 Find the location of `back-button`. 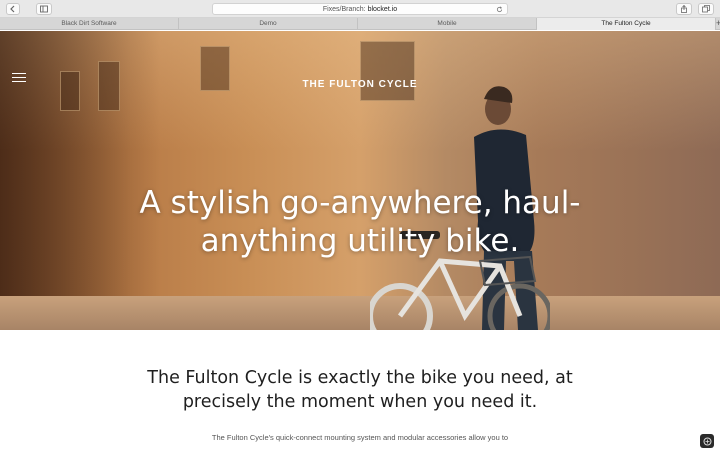

back-button is located at coordinates (13, 9).